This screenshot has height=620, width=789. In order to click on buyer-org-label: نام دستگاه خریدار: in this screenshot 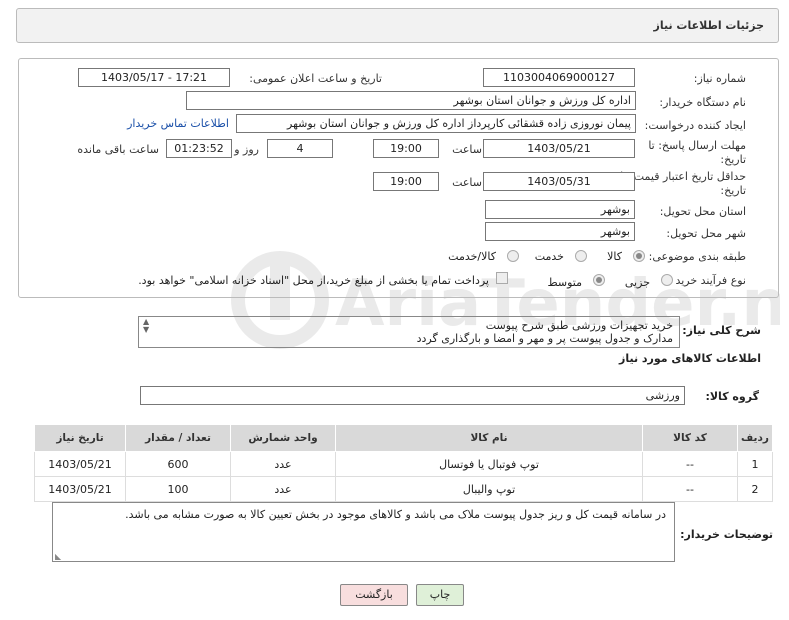, I will do `click(702, 102)`.